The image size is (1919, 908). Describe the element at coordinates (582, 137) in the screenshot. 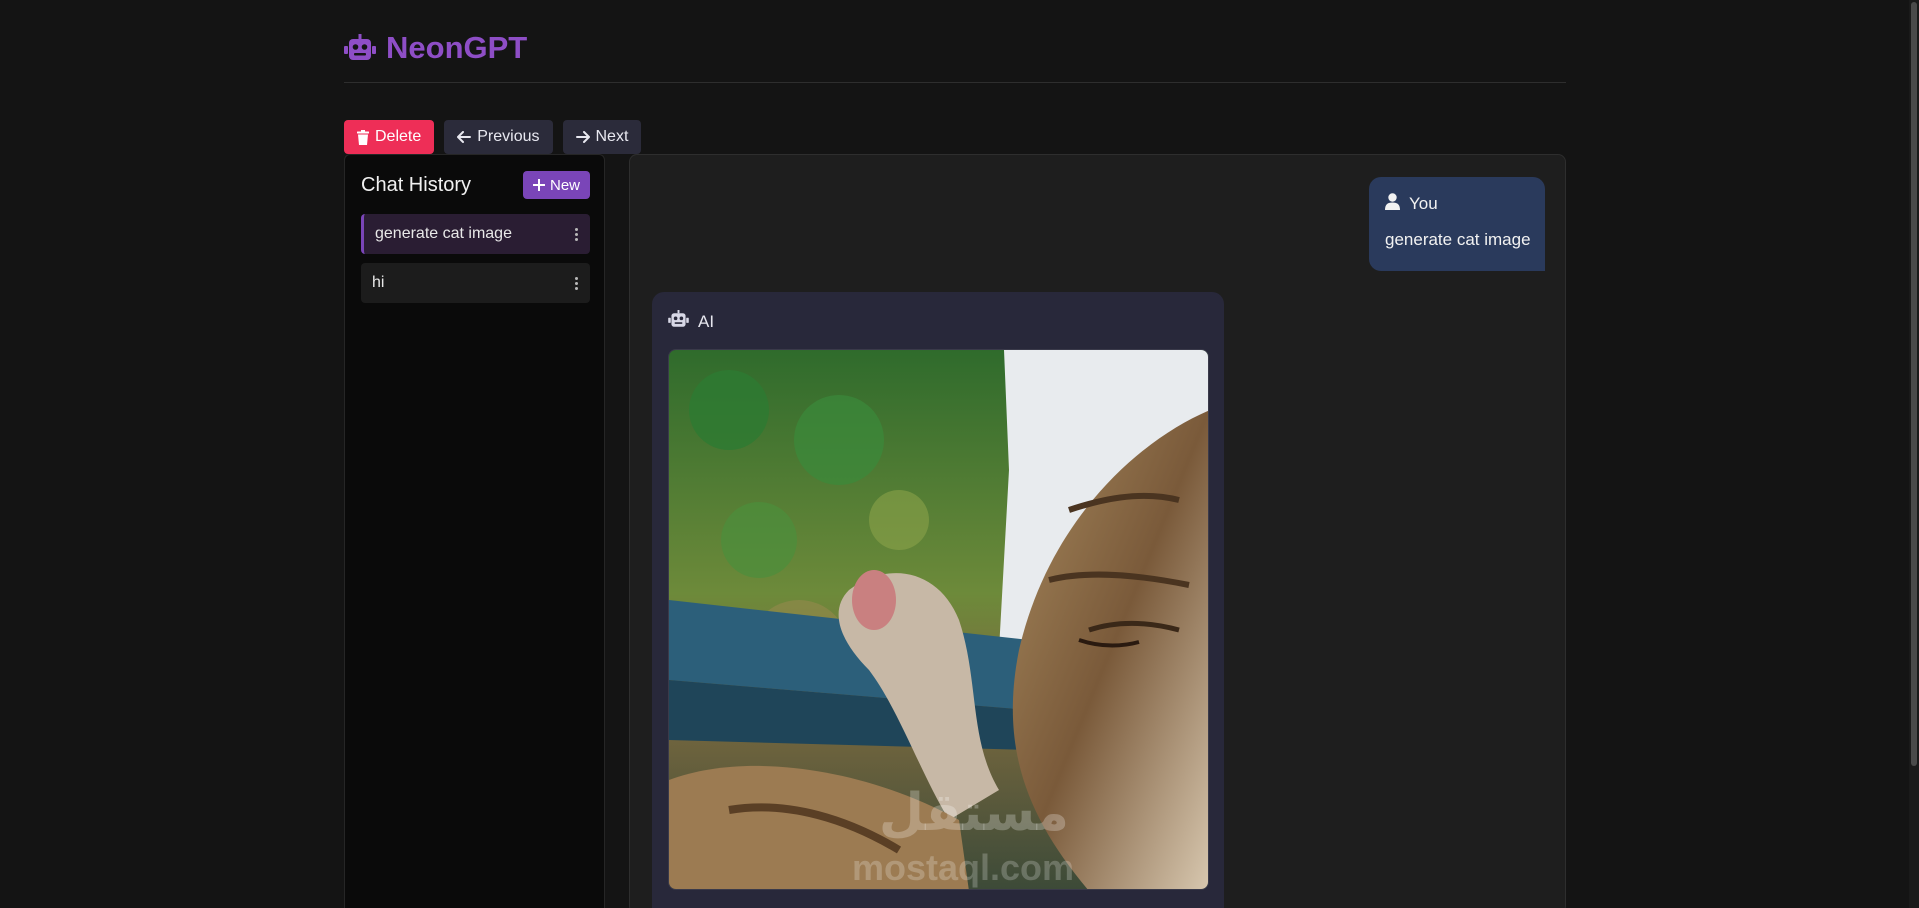

I see `arrow-right-icon` at that location.